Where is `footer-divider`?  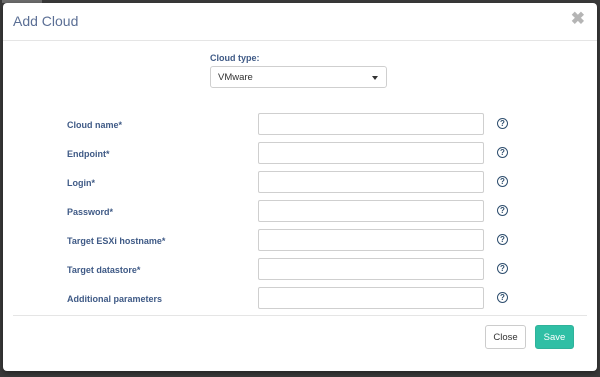 footer-divider is located at coordinates (300, 315).